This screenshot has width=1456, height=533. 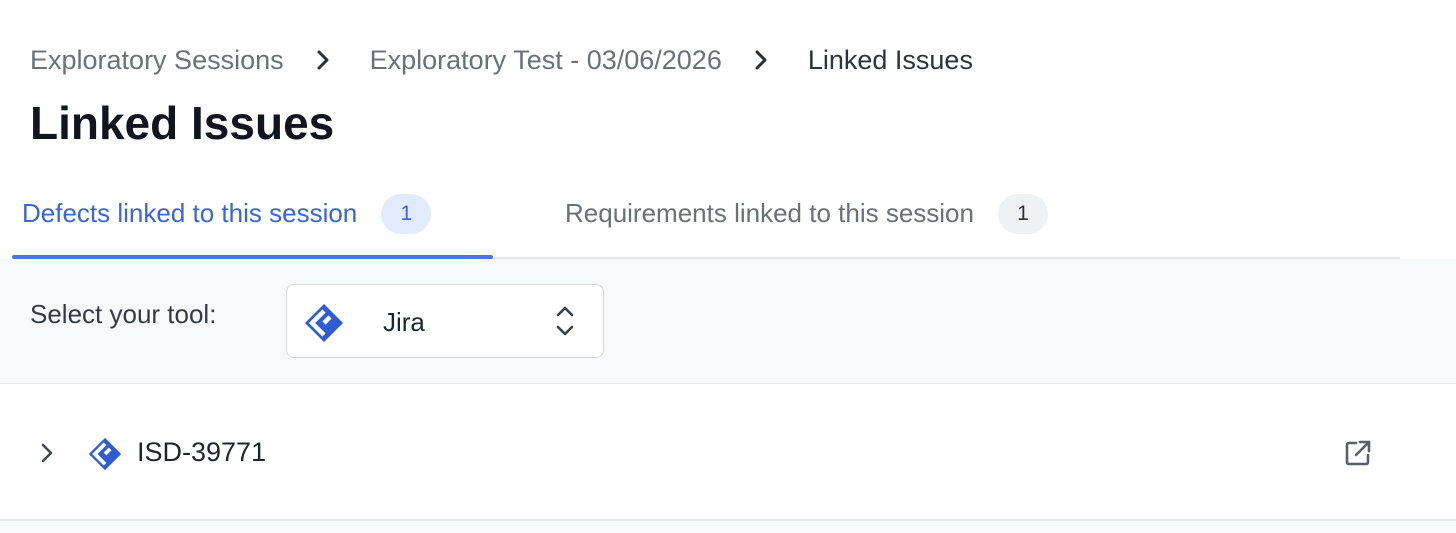 What do you see at coordinates (546, 60) in the screenshot?
I see `breadcrumb-exploratory-test: Exploratory Test - 03/06/2026` at bounding box center [546, 60].